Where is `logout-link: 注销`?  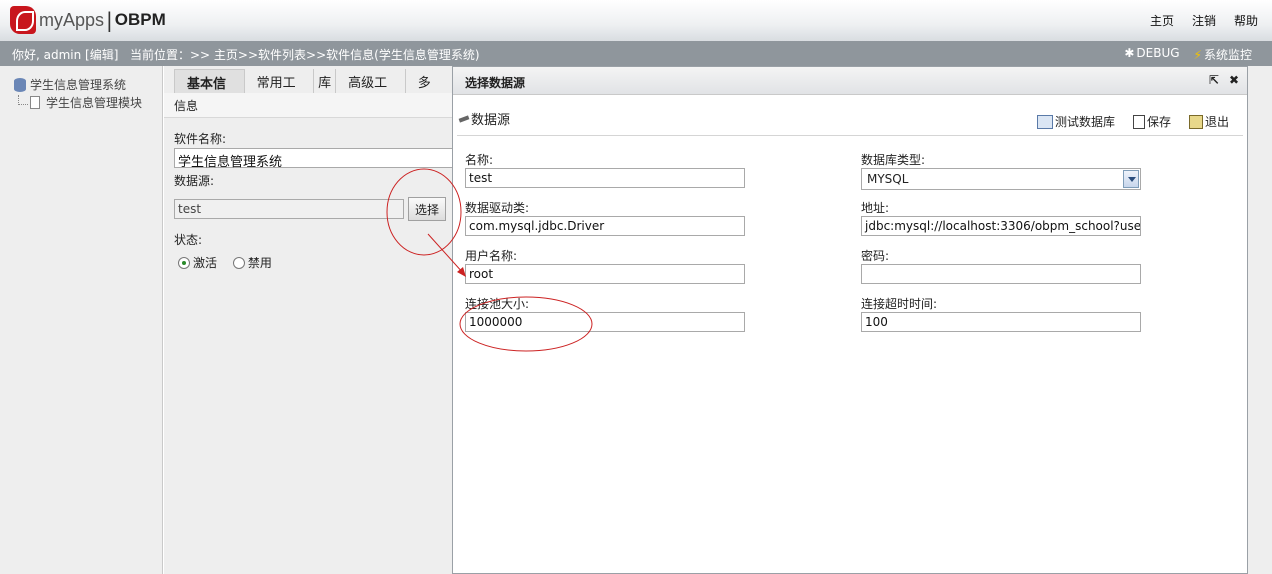
logout-link: 注销 is located at coordinates (1204, 20).